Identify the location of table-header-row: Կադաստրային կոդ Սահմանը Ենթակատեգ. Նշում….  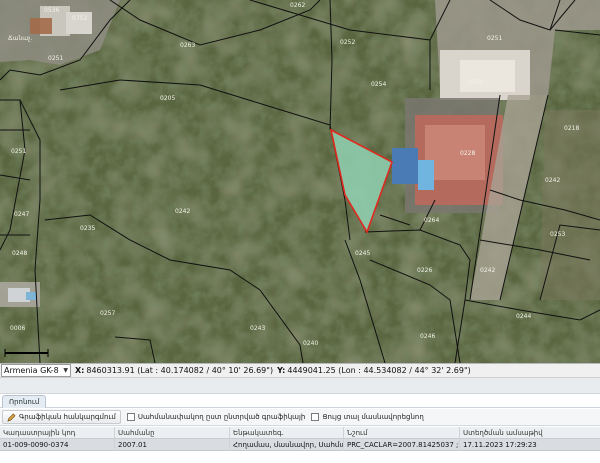
(300, 432).